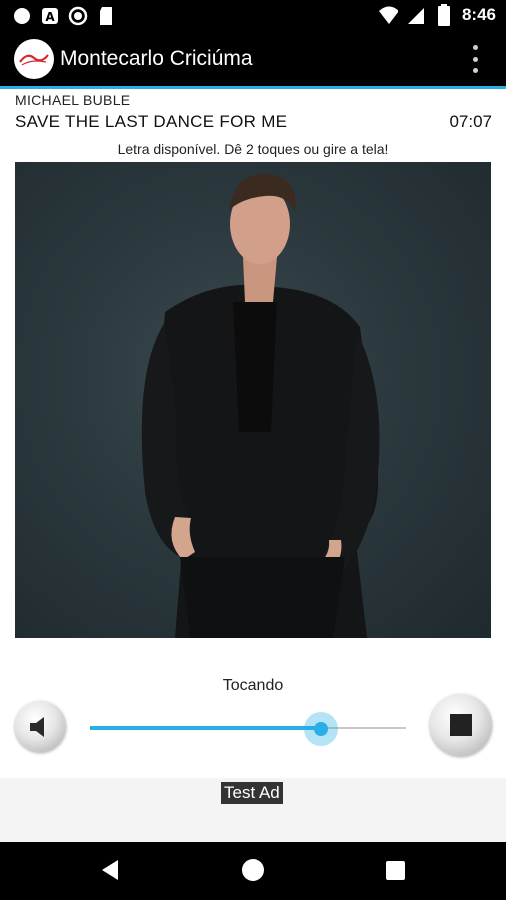 This screenshot has width=506, height=900. Describe the element at coordinates (253, 87) in the screenshot. I see `accent-divider` at that location.